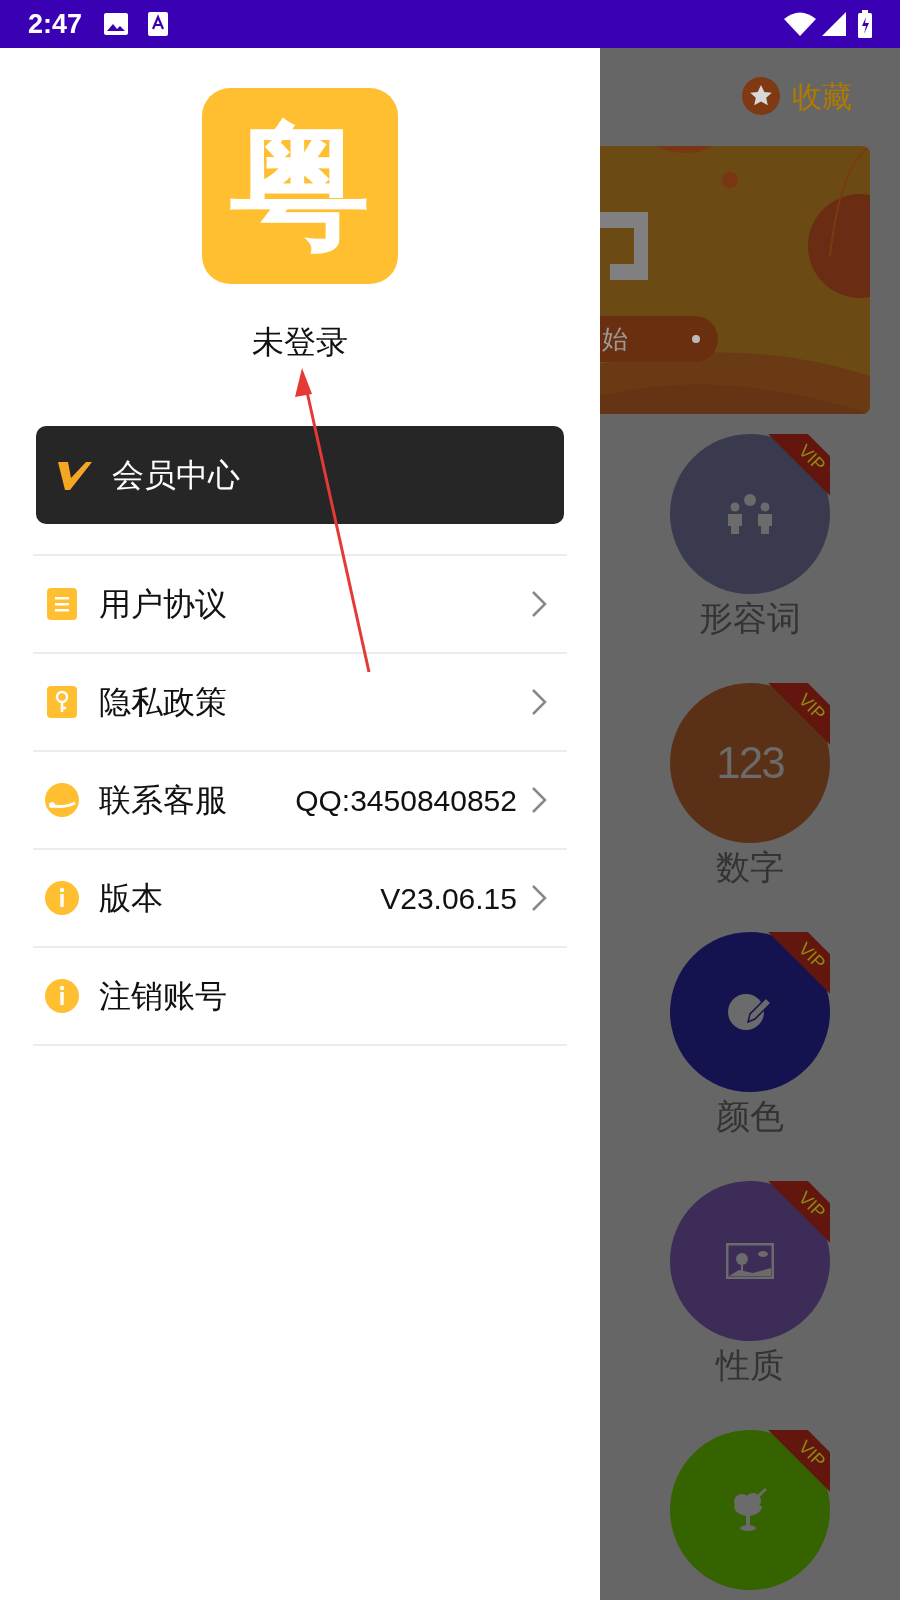  I want to click on v-logo-icon, so click(75, 475).